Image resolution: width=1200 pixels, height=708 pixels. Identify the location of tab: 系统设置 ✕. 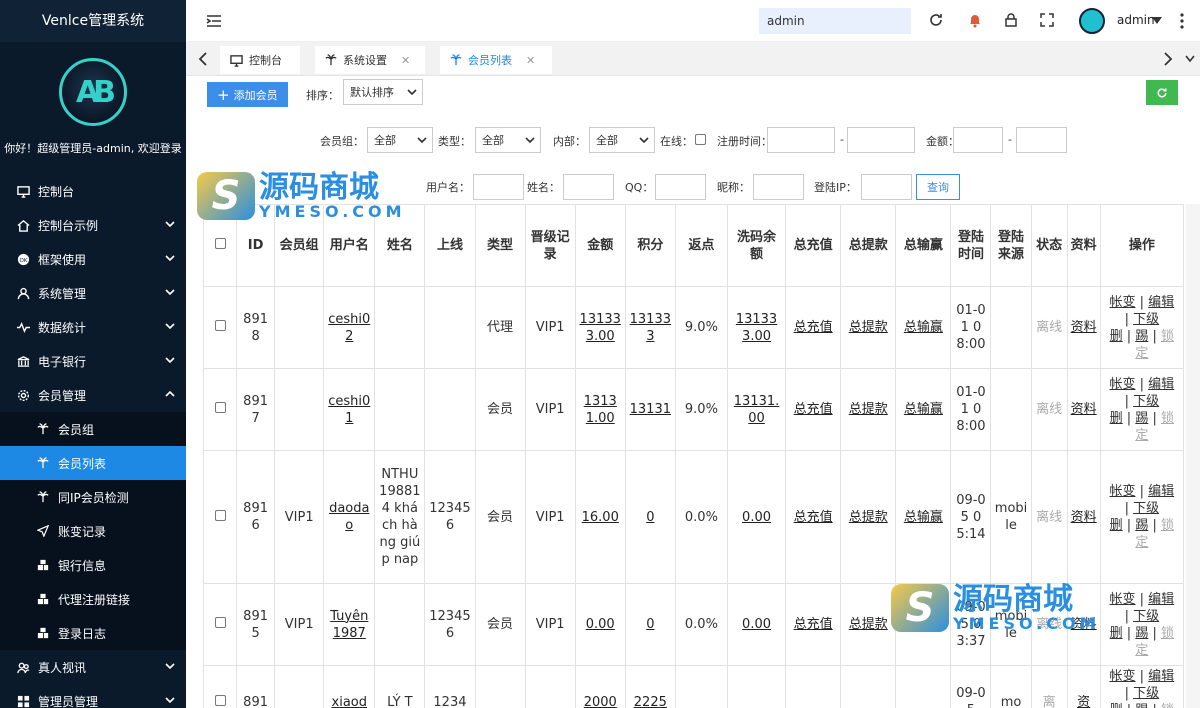
(370, 60).